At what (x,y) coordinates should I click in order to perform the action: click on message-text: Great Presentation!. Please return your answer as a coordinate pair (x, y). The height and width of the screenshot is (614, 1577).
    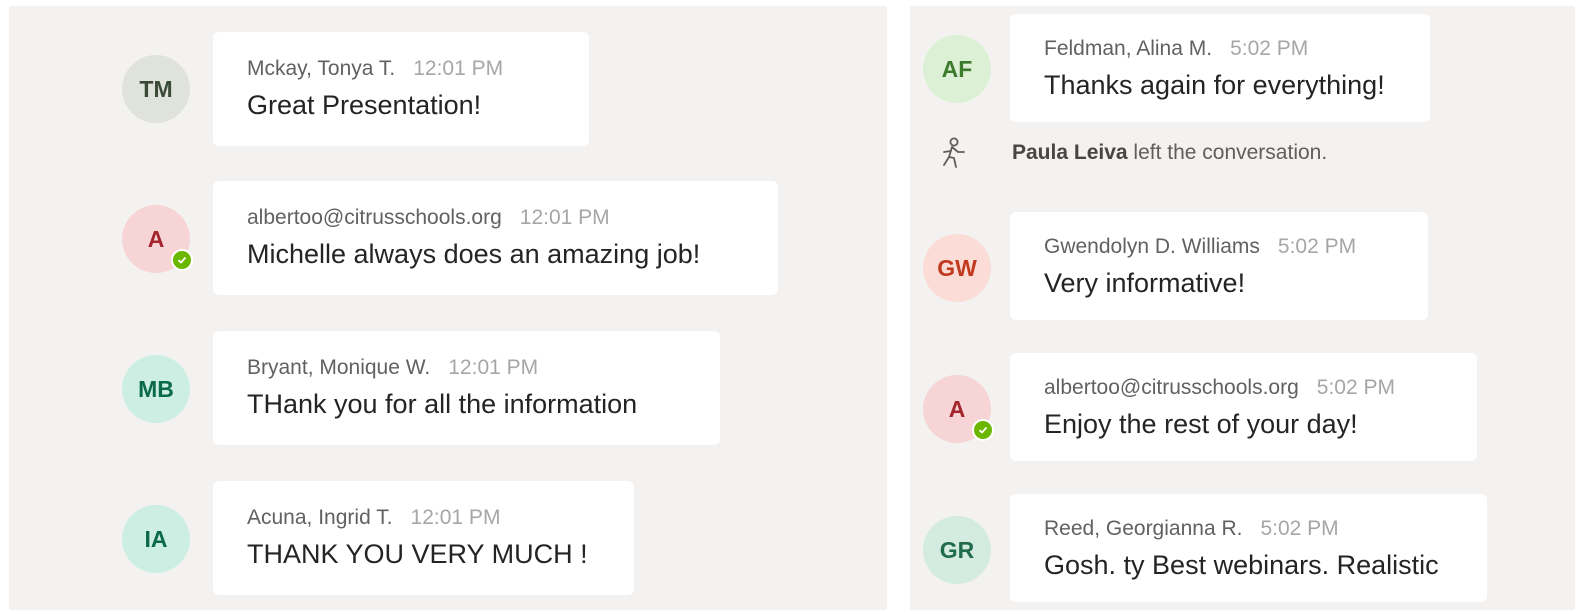
    Looking at the image, I should click on (364, 105).